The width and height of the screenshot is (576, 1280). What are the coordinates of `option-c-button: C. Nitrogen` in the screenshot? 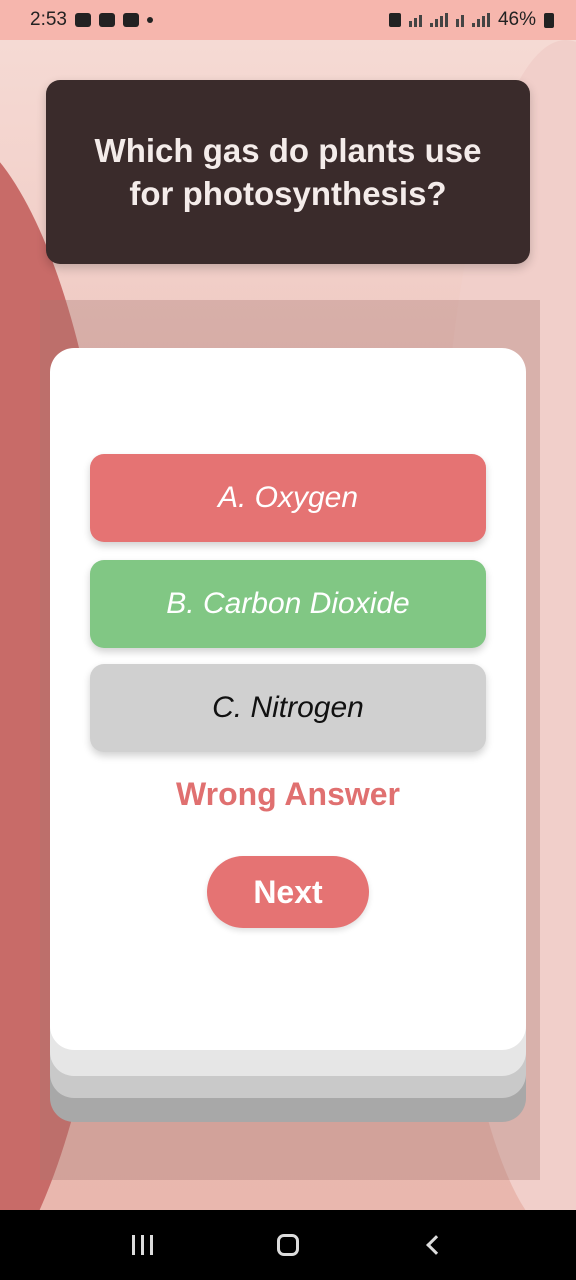 It's located at (288, 708).